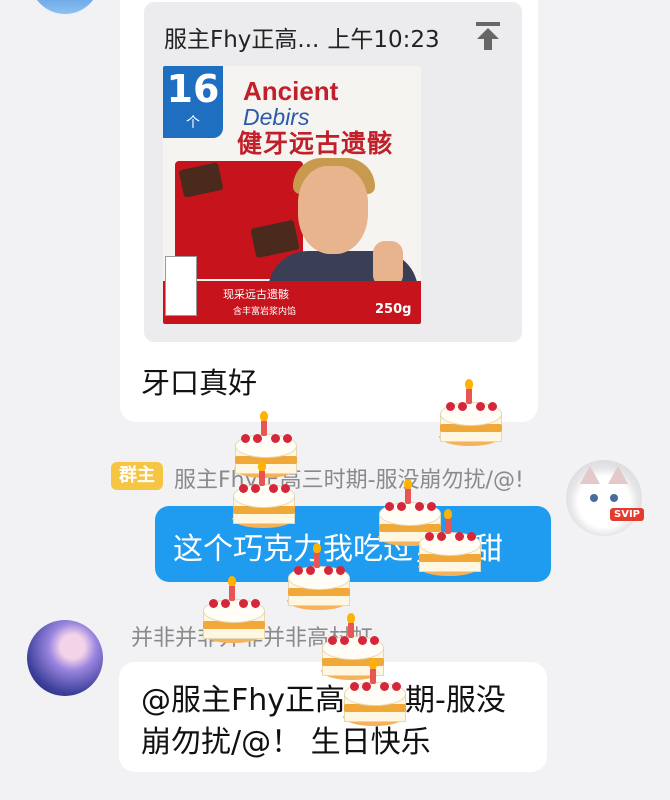 The width and height of the screenshot is (670, 800). I want to click on band-text-2: 含丰富岩浆内馅, so click(265, 312).